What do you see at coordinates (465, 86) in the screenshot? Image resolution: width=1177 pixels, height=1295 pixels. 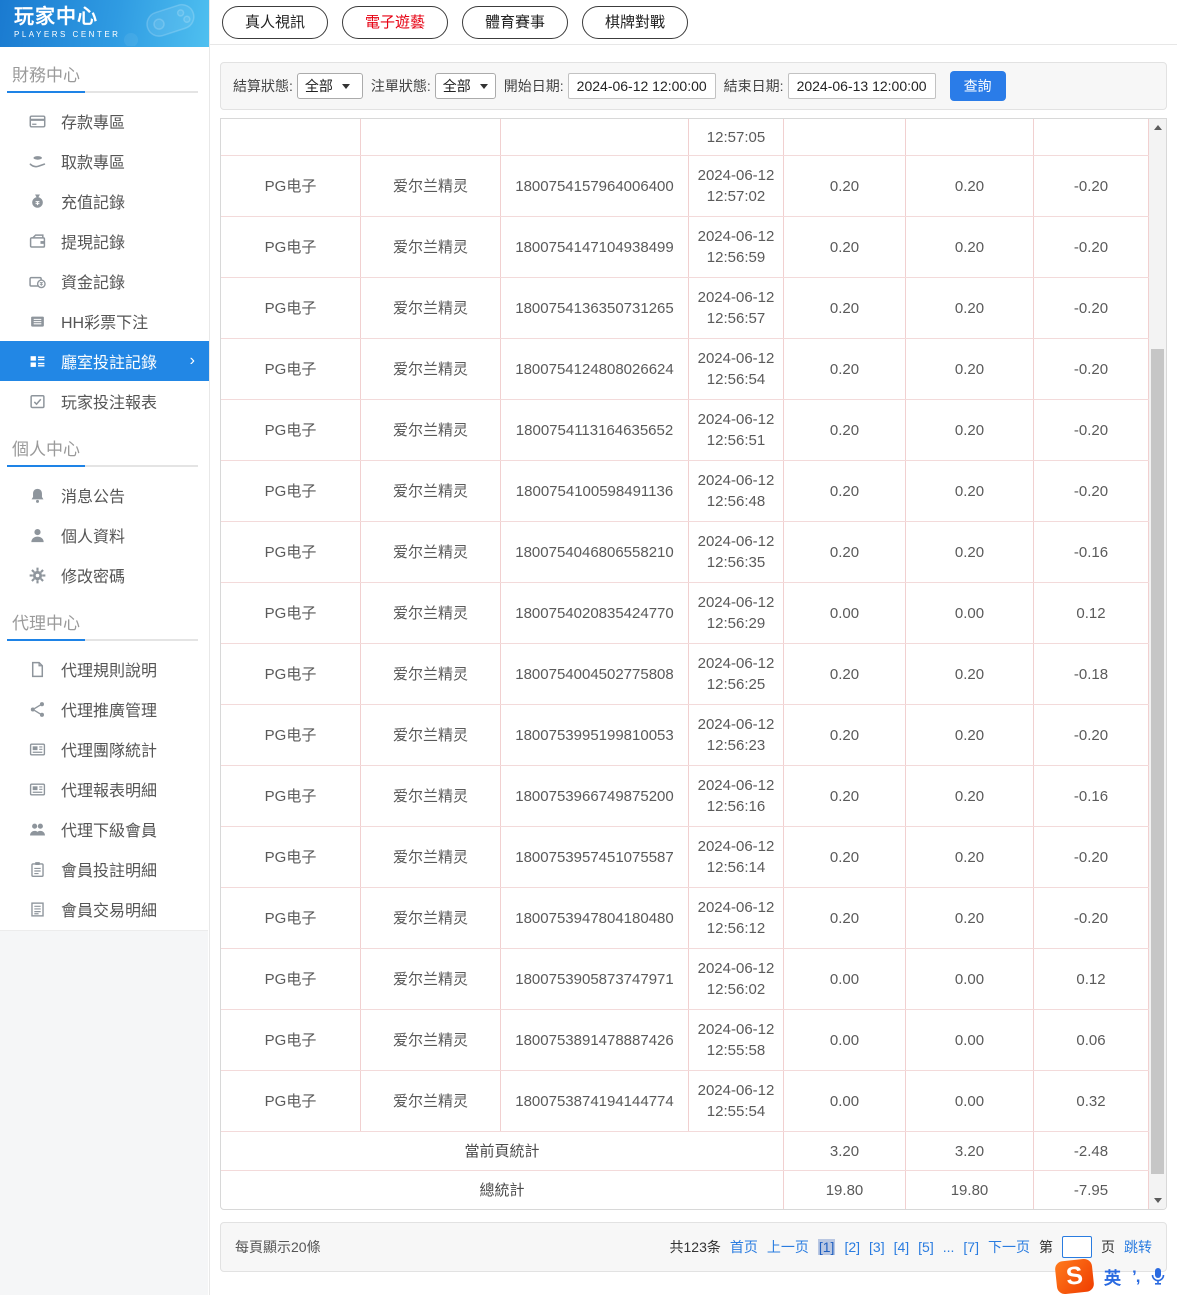 I see `order-status-select: 全部` at bounding box center [465, 86].